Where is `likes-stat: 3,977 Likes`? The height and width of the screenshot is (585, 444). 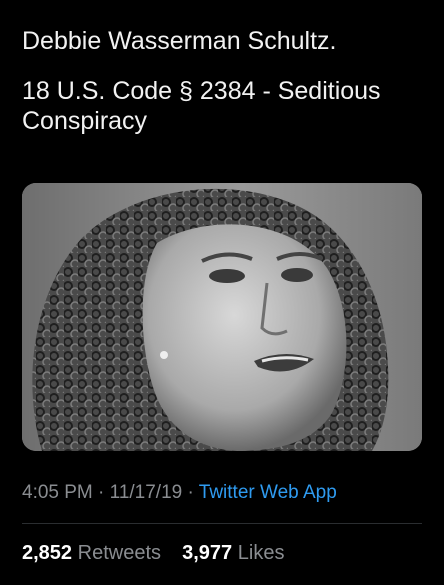
likes-stat: 3,977 Likes is located at coordinates (233, 553).